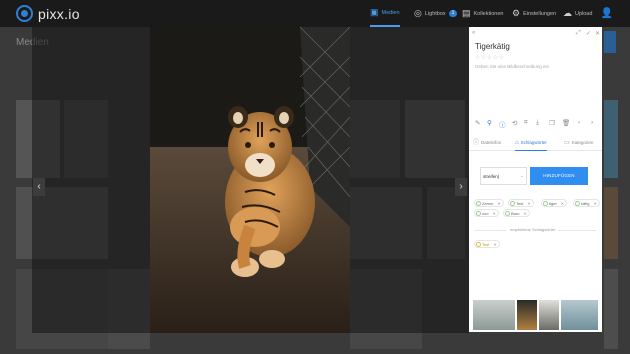  What do you see at coordinates (567, 143) in the screenshot?
I see `folder-icon: ▭` at bounding box center [567, 143].